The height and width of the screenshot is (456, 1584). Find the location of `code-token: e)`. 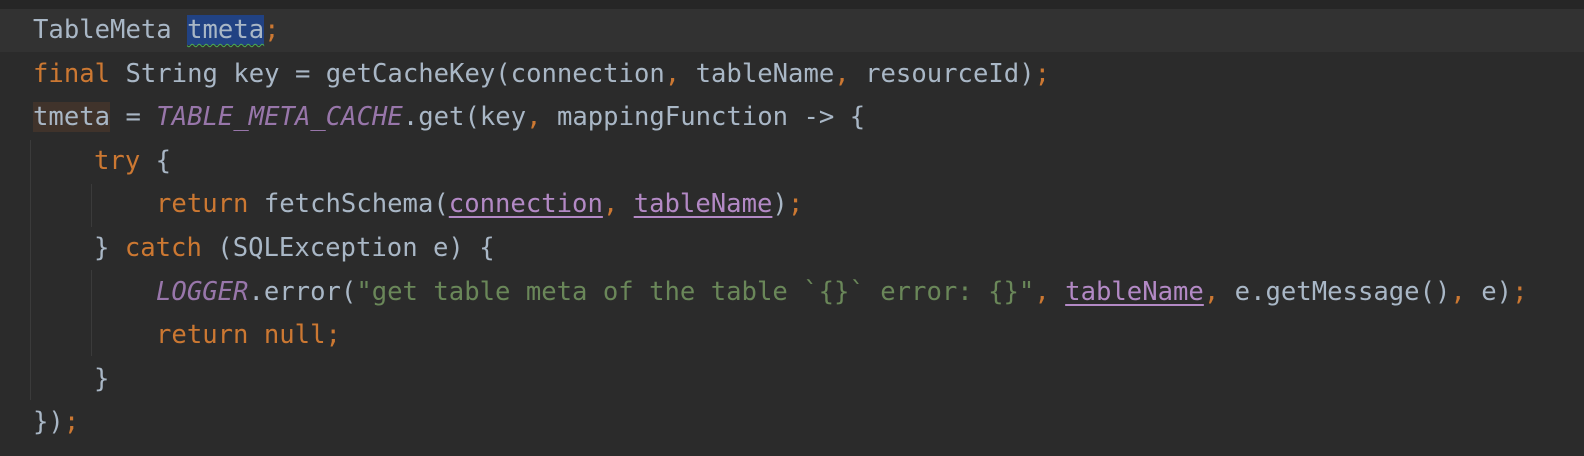

code-token: e) is located at coordinates (1497, 291).